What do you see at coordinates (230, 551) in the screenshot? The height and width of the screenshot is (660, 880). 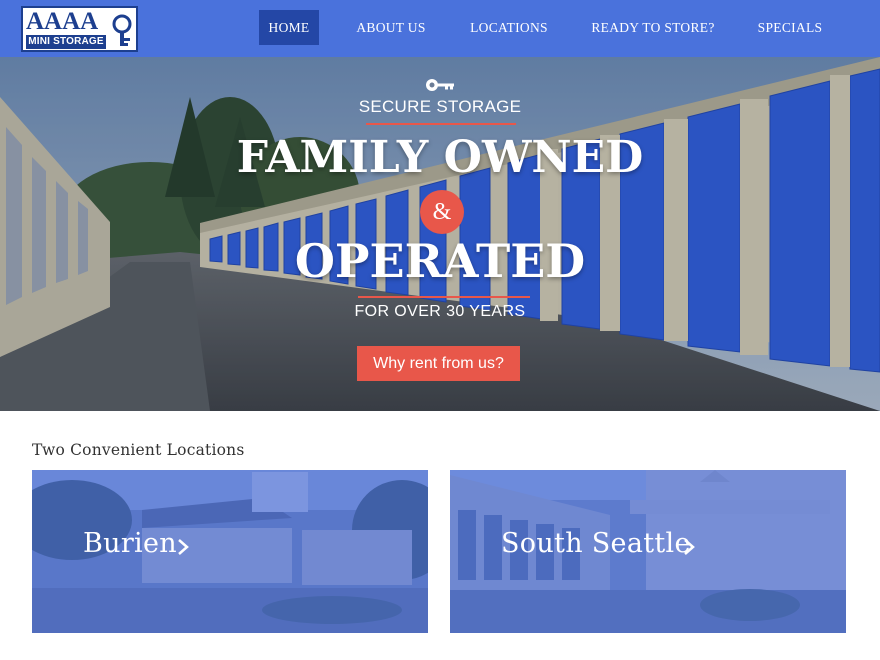 I see `location-card-burien: Burien` at bounding box center [230, 551].